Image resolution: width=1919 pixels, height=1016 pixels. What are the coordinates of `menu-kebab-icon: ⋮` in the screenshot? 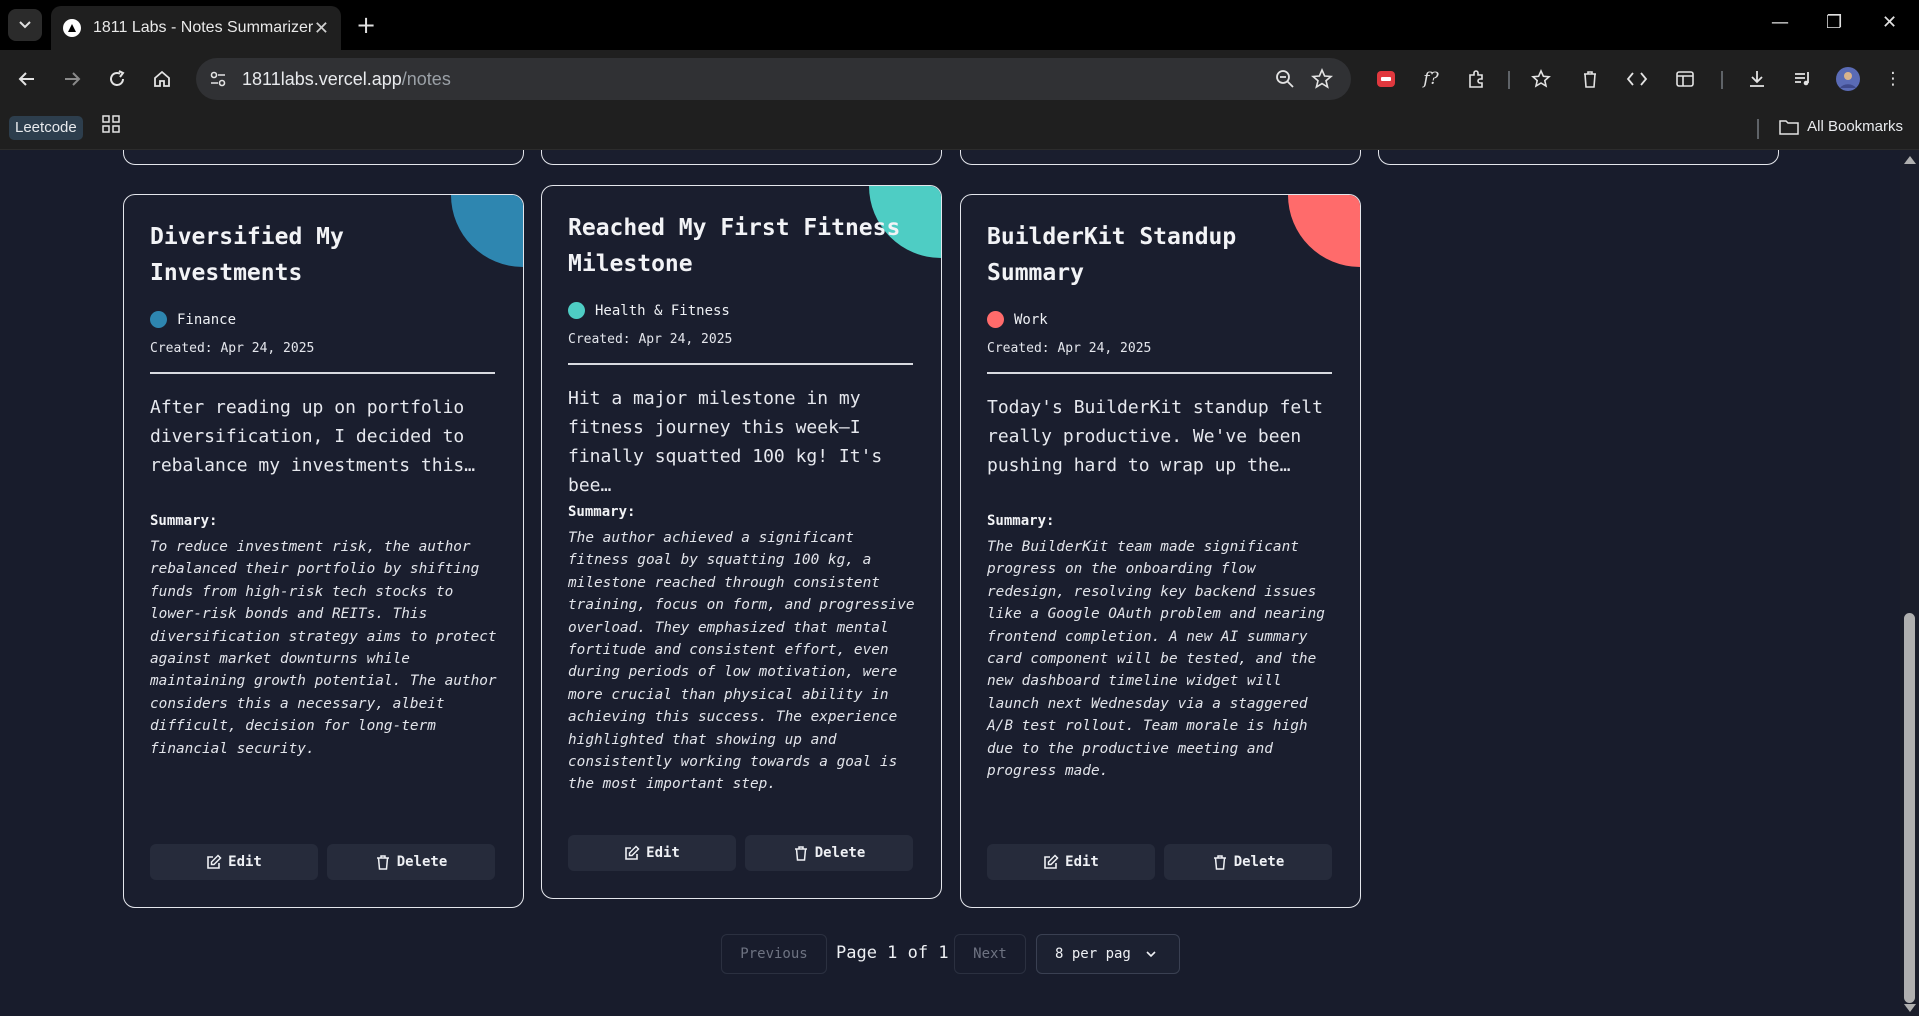 It's located at (1893, 79).